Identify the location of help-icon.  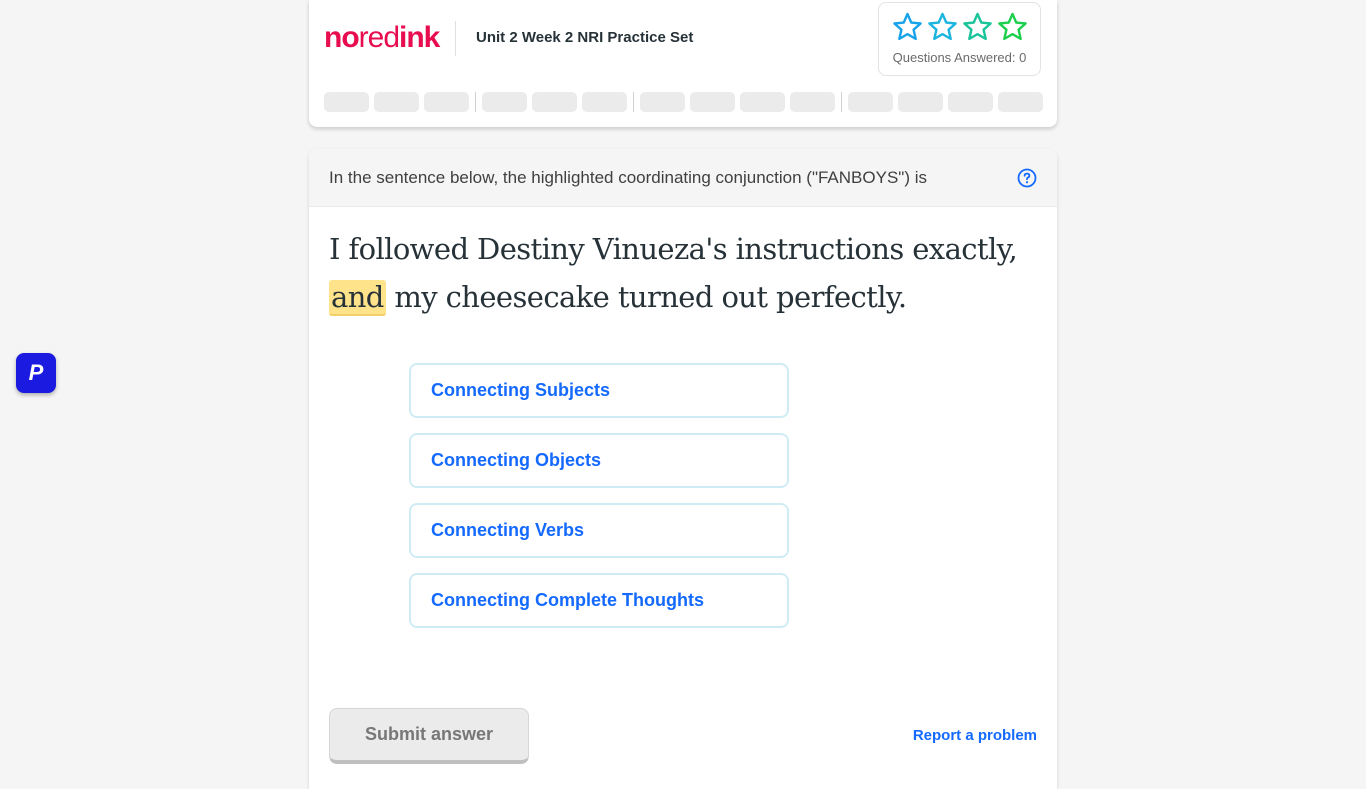
(1027, 178).